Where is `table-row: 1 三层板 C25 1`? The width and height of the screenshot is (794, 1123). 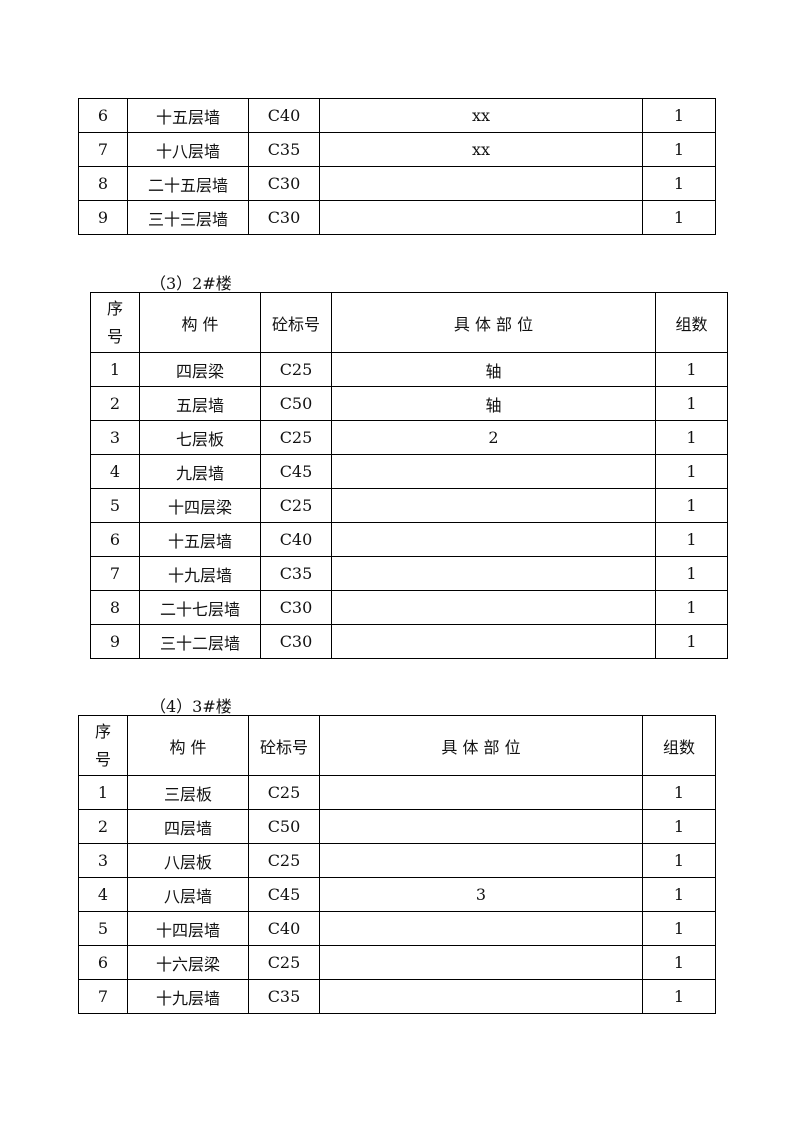
table-row: 1 三层板 C25 1 is located at coordinates (397, 792).